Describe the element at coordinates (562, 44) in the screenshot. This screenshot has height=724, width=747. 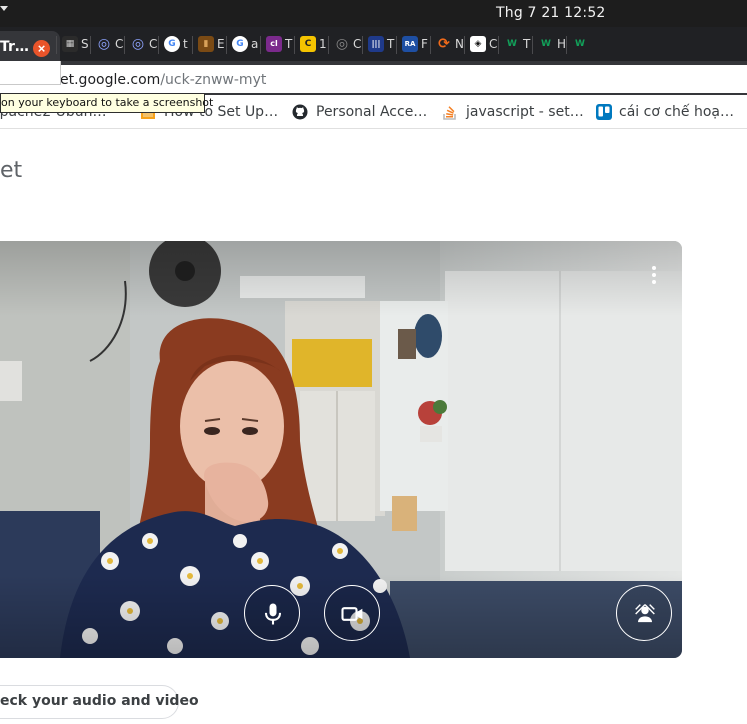
I see `tab-title-fragment: H` at that location.